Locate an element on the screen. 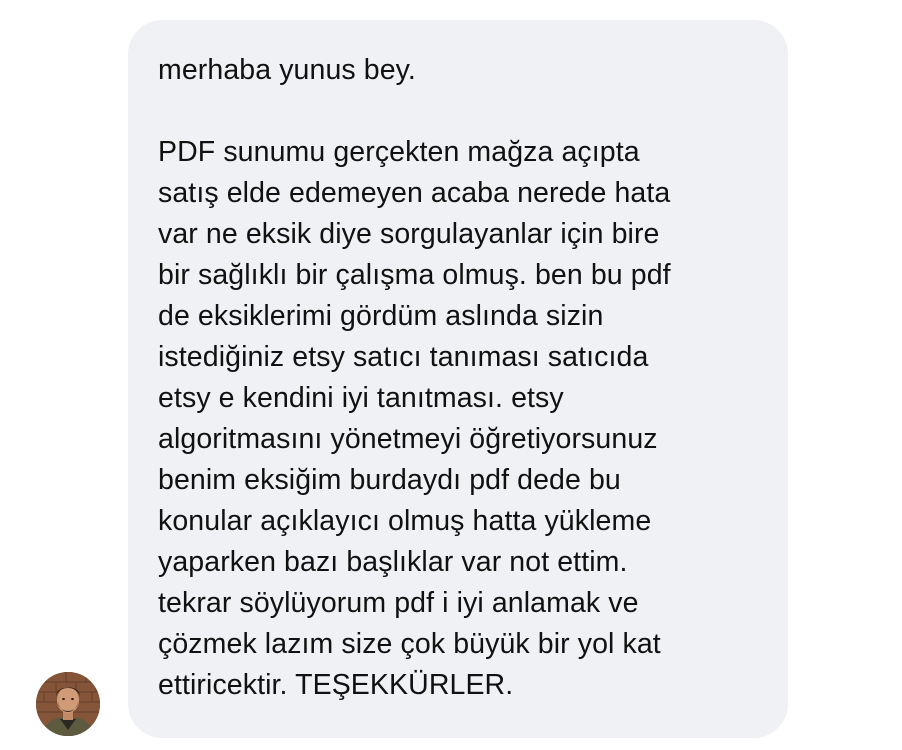  message-line: PDF sunumu gerçekten mağza açıpta is located at coordinates (399, 152).